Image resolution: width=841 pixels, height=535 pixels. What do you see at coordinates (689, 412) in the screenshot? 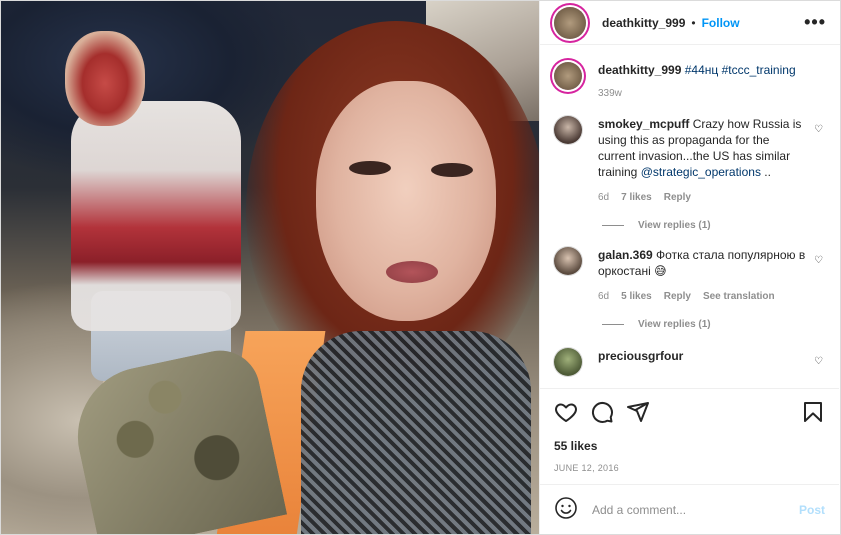
I see `action-icons` at bounding box center [689, 412].